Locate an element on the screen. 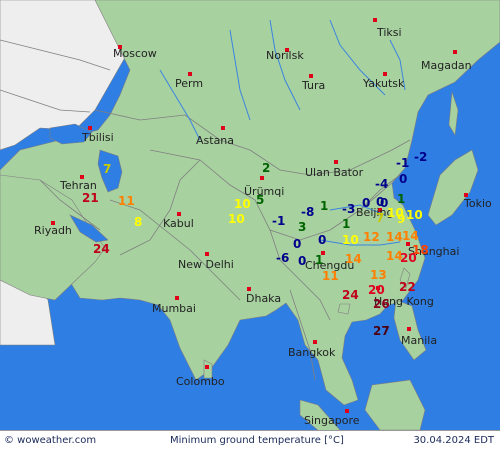 This screenshot has width=500, height=450. source-link: © woweather.com is located at coordinates (50, 440).